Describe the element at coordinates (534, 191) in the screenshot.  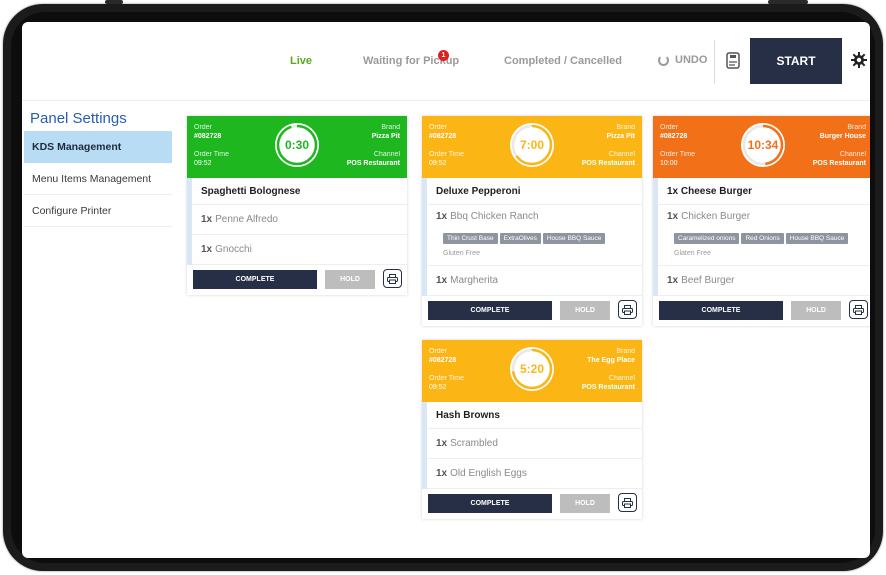
I see `order-item-title: Deluxe Pepperoni` at that location.